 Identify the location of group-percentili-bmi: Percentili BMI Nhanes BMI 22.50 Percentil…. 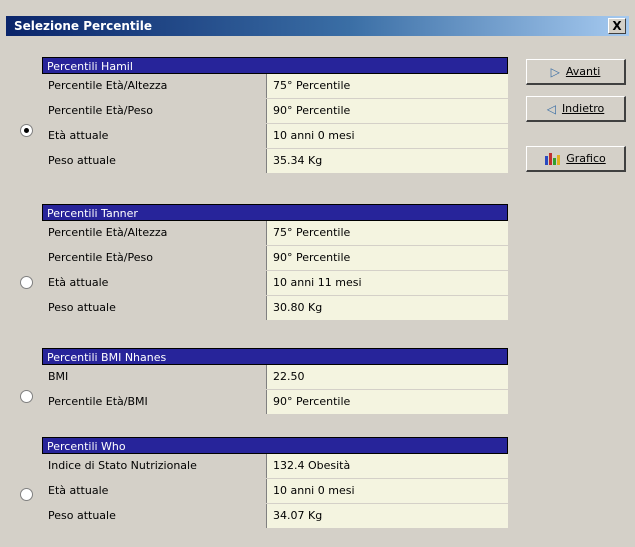
(275, 381).